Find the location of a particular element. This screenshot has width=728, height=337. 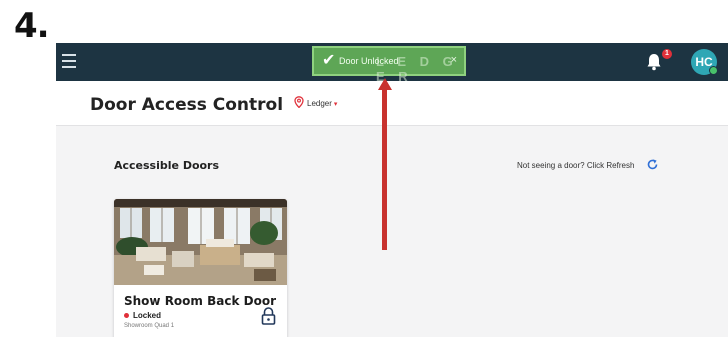

section-title: Accessible Doors is located at coordinates (167, 165).